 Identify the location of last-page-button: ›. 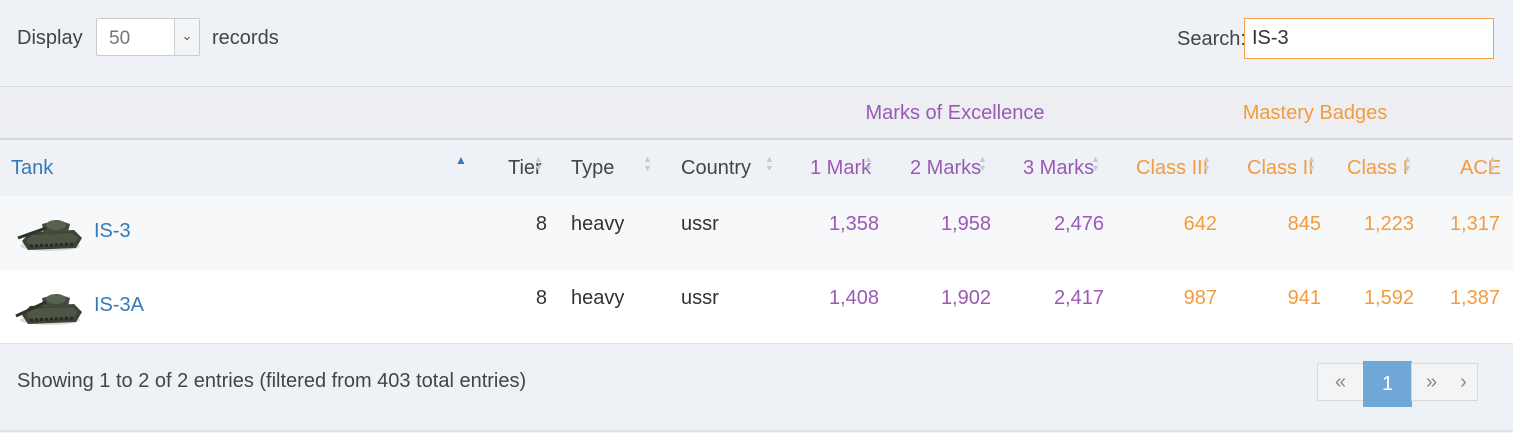
(1464, 382).